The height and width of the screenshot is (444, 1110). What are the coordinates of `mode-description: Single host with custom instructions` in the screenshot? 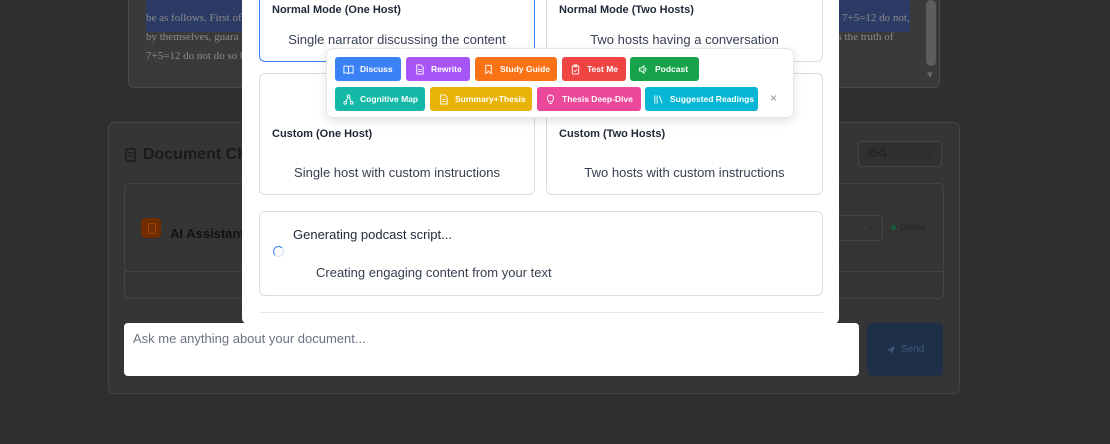 It's located at (397, 172).